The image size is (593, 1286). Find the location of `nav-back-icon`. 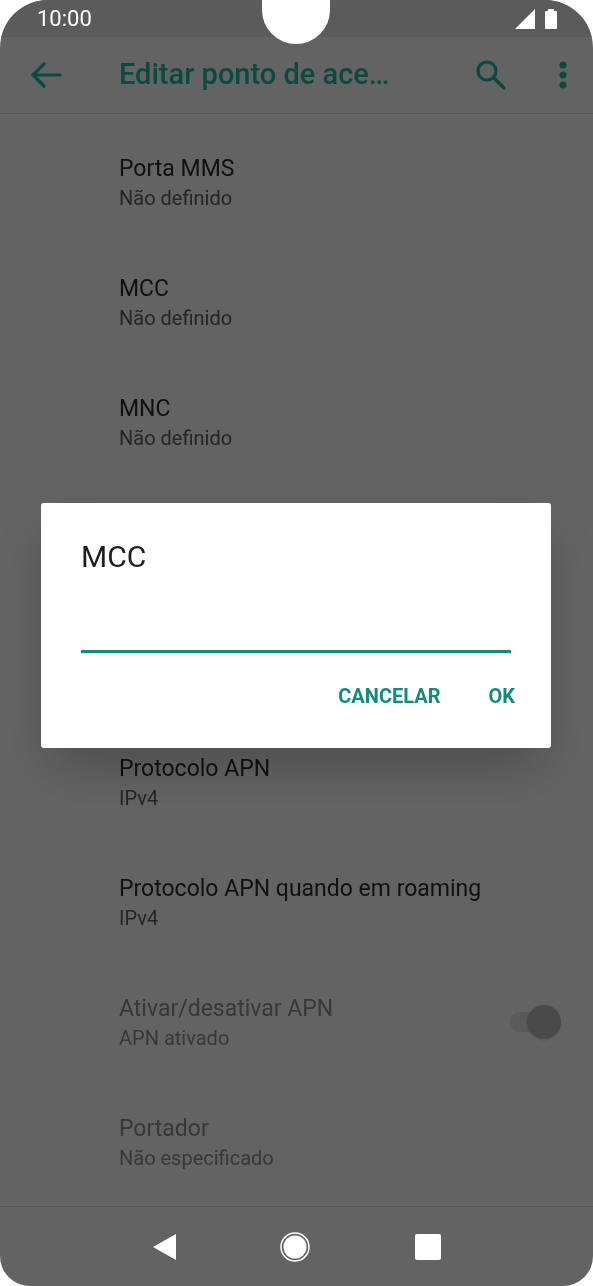

nav-back-icon is located at coordinates (164, 1246).